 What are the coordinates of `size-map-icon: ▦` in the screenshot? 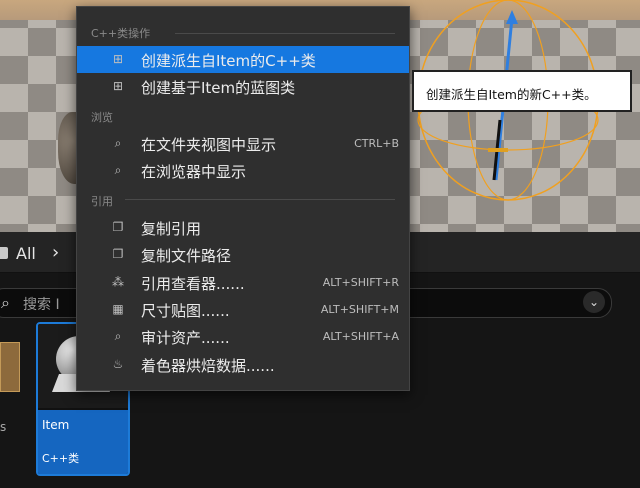 It's located at (118, 309).